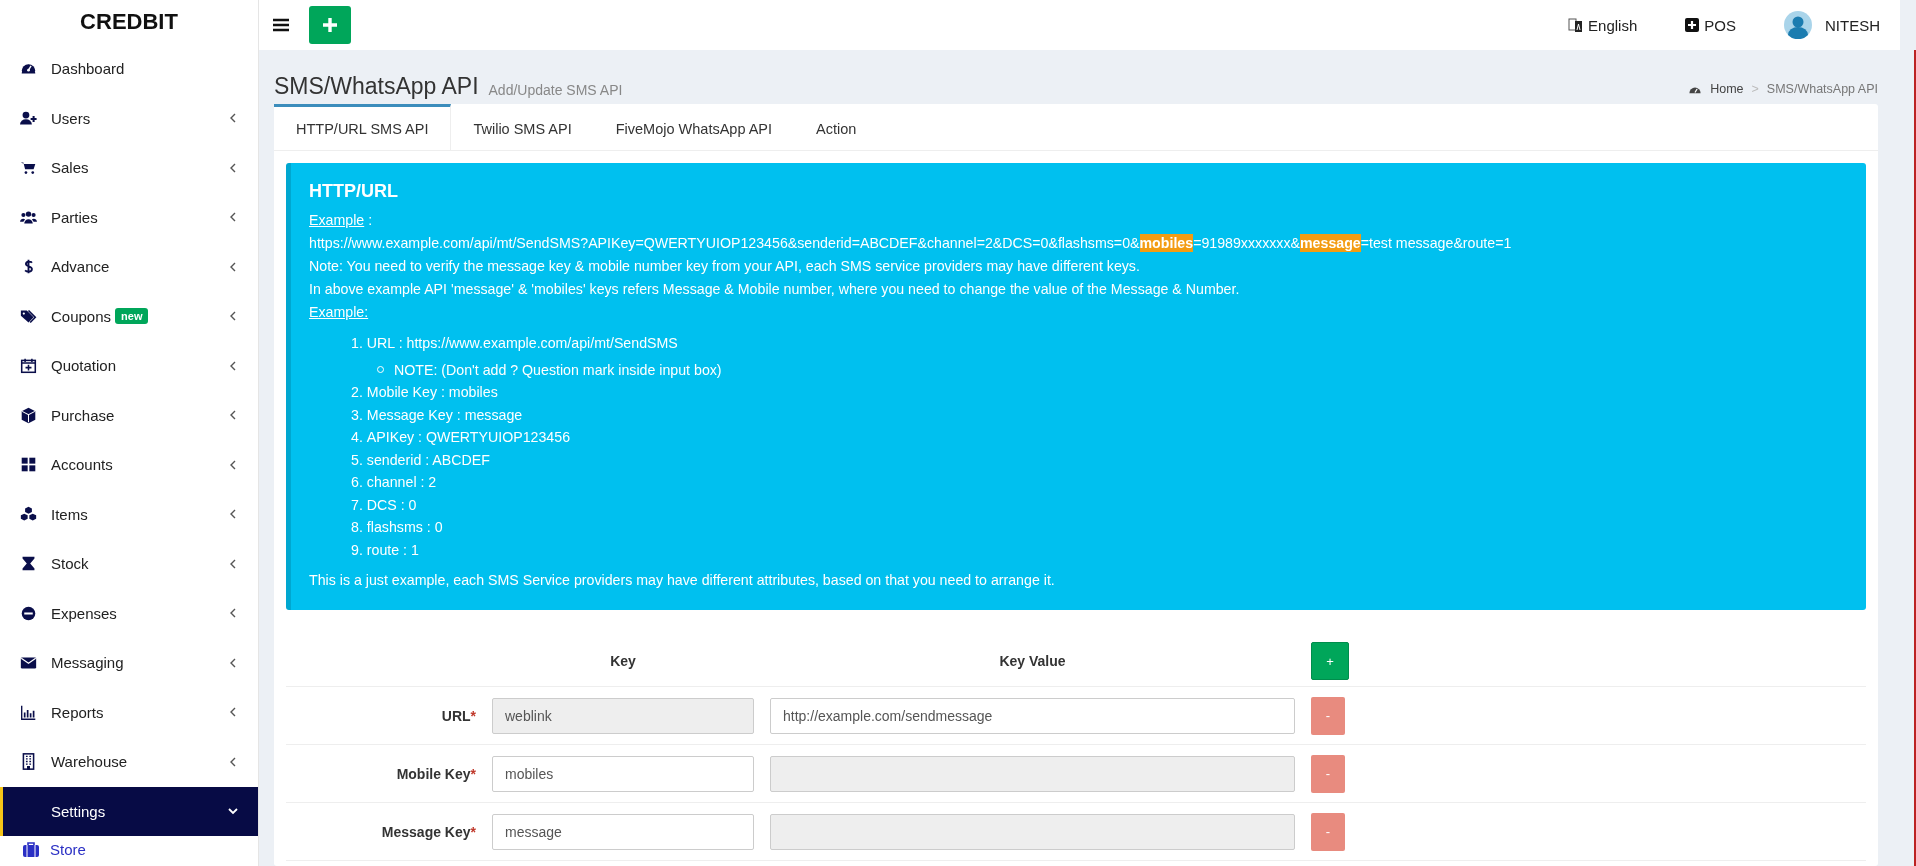  Describe the element at coordinates (522, 343) in the screenshot. I see `list-item: URL : https://www.example.com/api/mt/SendSMS` at that location.